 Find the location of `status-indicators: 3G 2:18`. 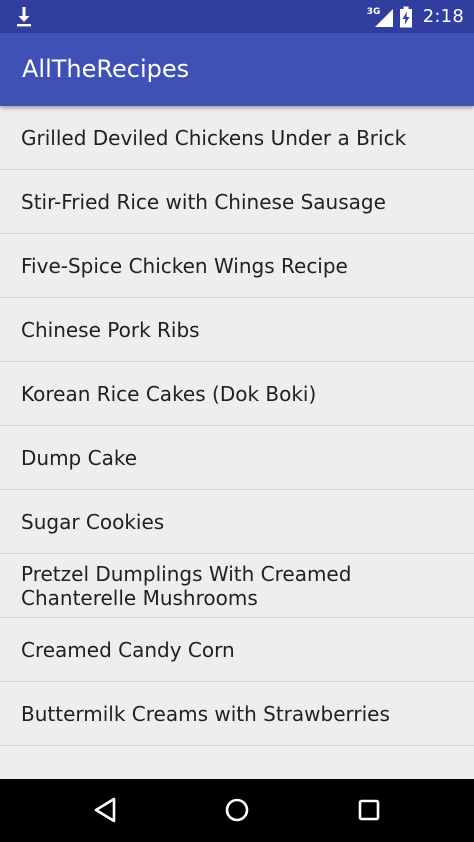

status-indicators: 3G 2:18 is located at coordinates (415, 16).